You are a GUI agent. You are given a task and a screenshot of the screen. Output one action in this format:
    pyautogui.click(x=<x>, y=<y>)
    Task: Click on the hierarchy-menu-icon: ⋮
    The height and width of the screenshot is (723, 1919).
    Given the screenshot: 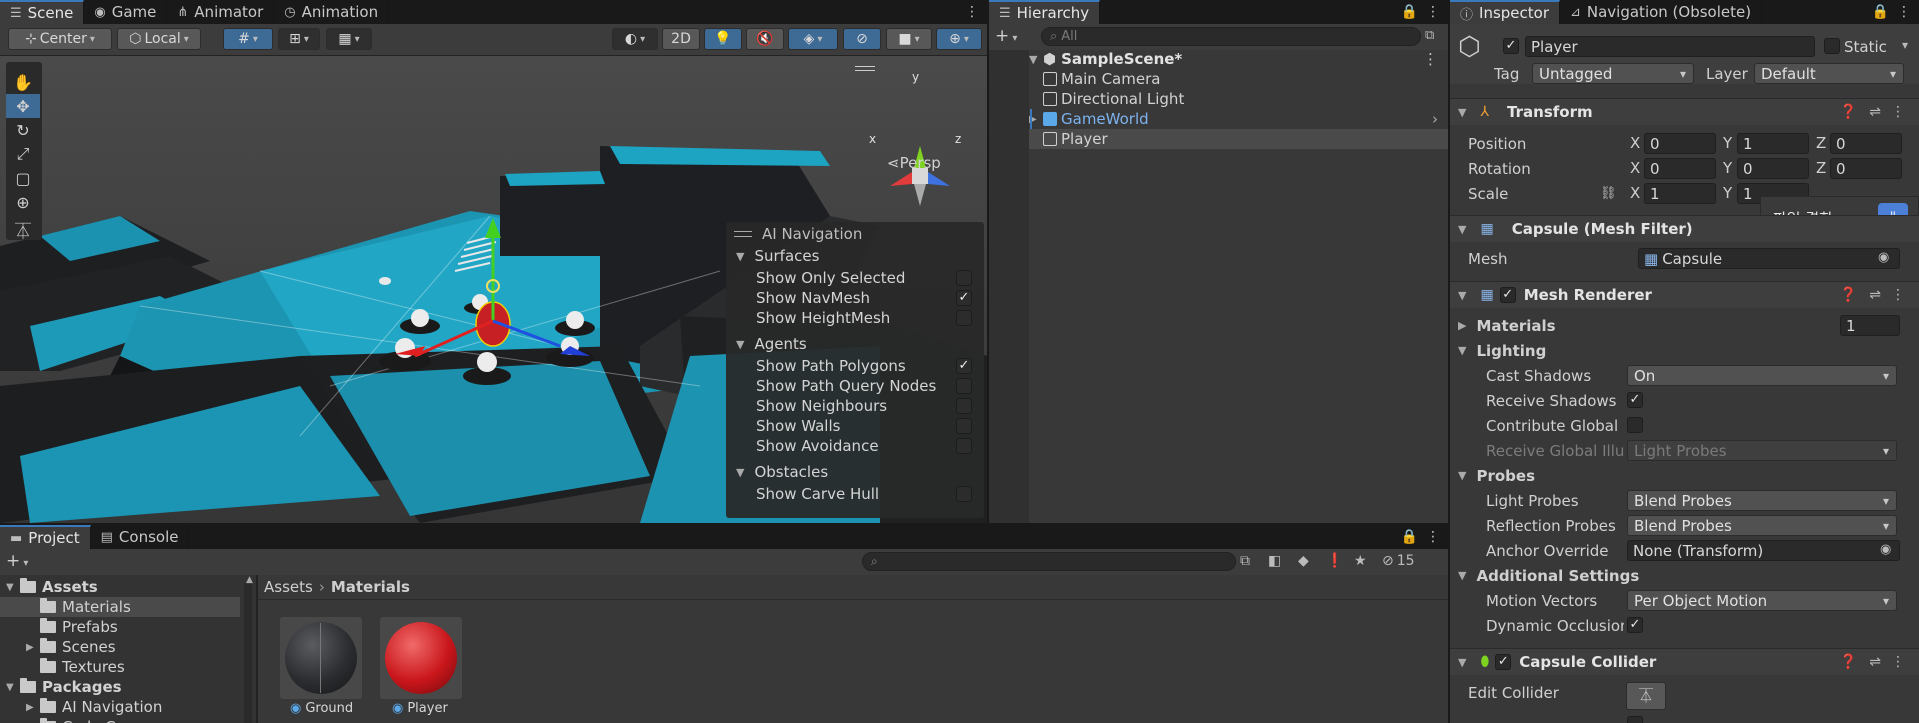 What is the action you would take?
    pyautogui.click(x=1437, y=14)
    